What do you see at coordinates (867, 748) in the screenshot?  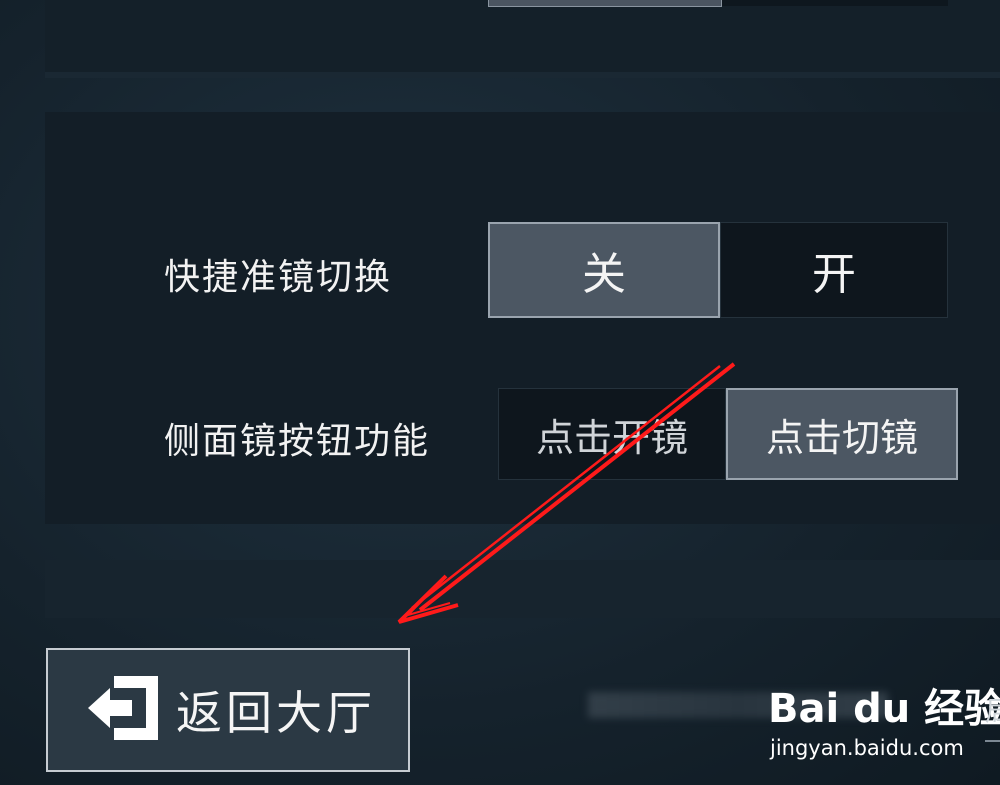 I see `watermark-url: jingyan.baidu.com` at bounding box center [867, 748].